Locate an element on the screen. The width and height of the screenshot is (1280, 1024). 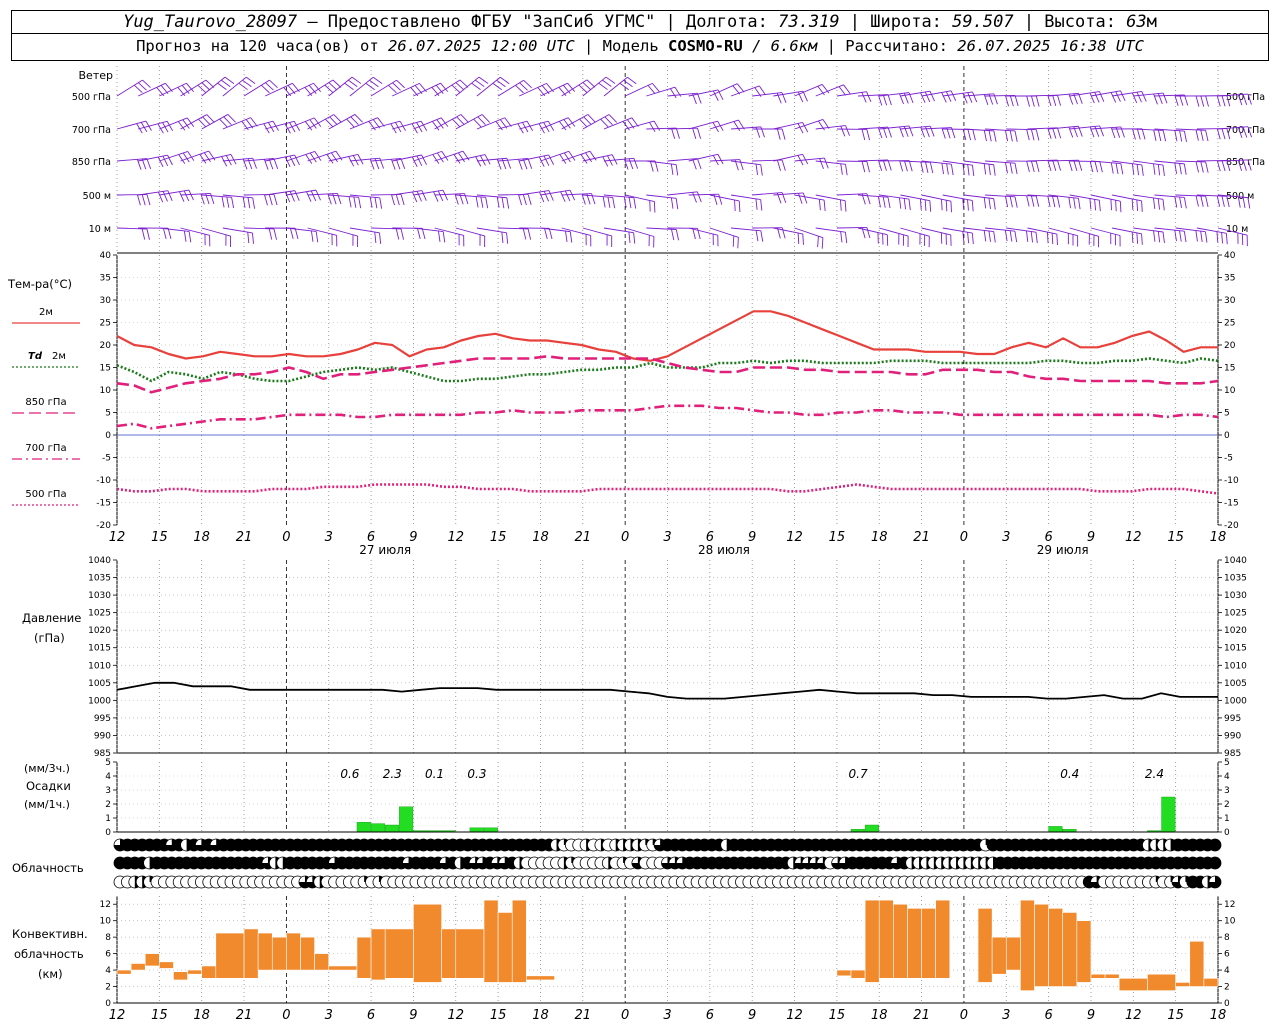
wind-level-label: 10 м is located at coordinates (100, 229).